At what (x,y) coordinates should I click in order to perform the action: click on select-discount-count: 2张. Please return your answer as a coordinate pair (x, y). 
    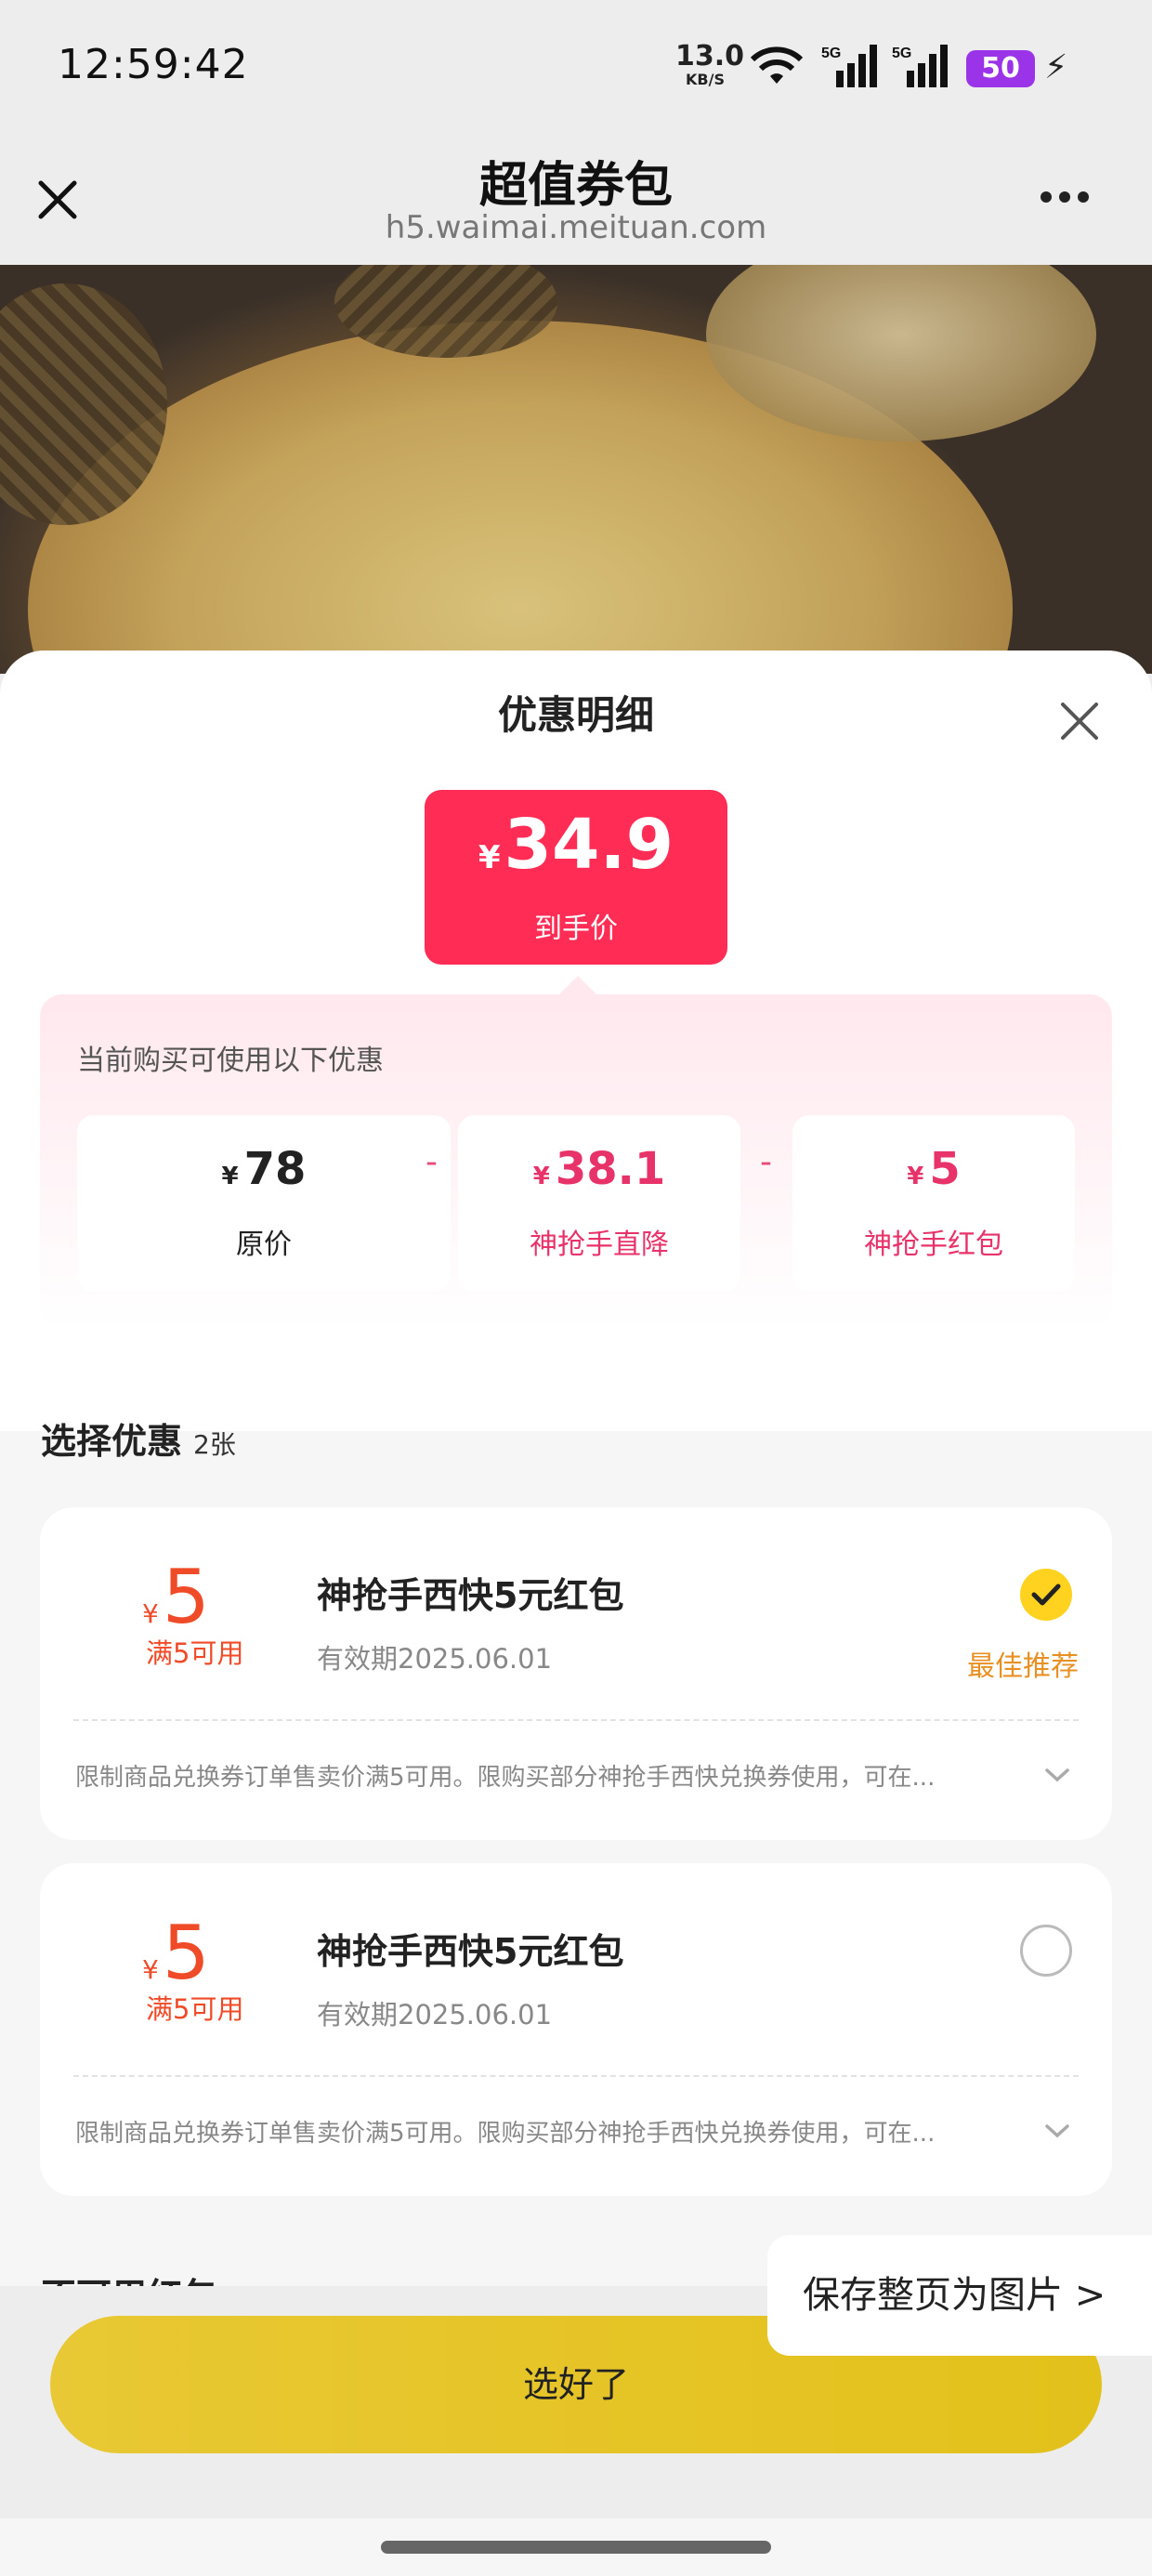
    Looking at the image, I should click on (214, 1444).